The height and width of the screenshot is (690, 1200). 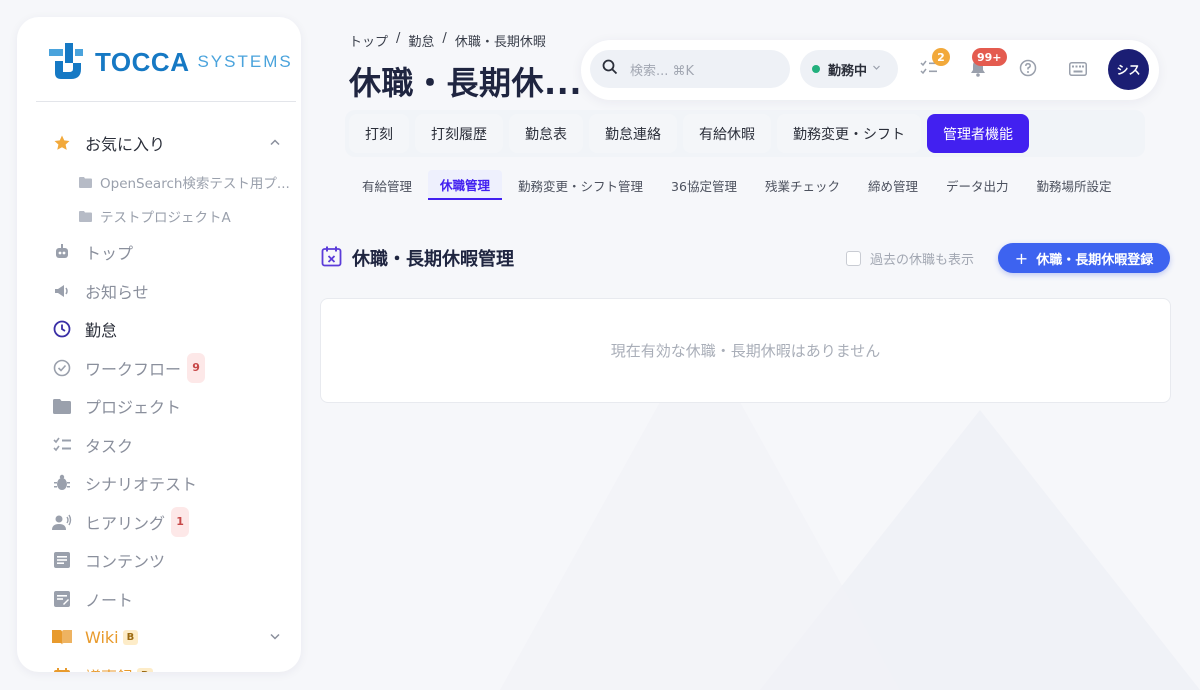 I want to click on sidebar-item-minutes: 議事録 B, so click(x=159, y=664).